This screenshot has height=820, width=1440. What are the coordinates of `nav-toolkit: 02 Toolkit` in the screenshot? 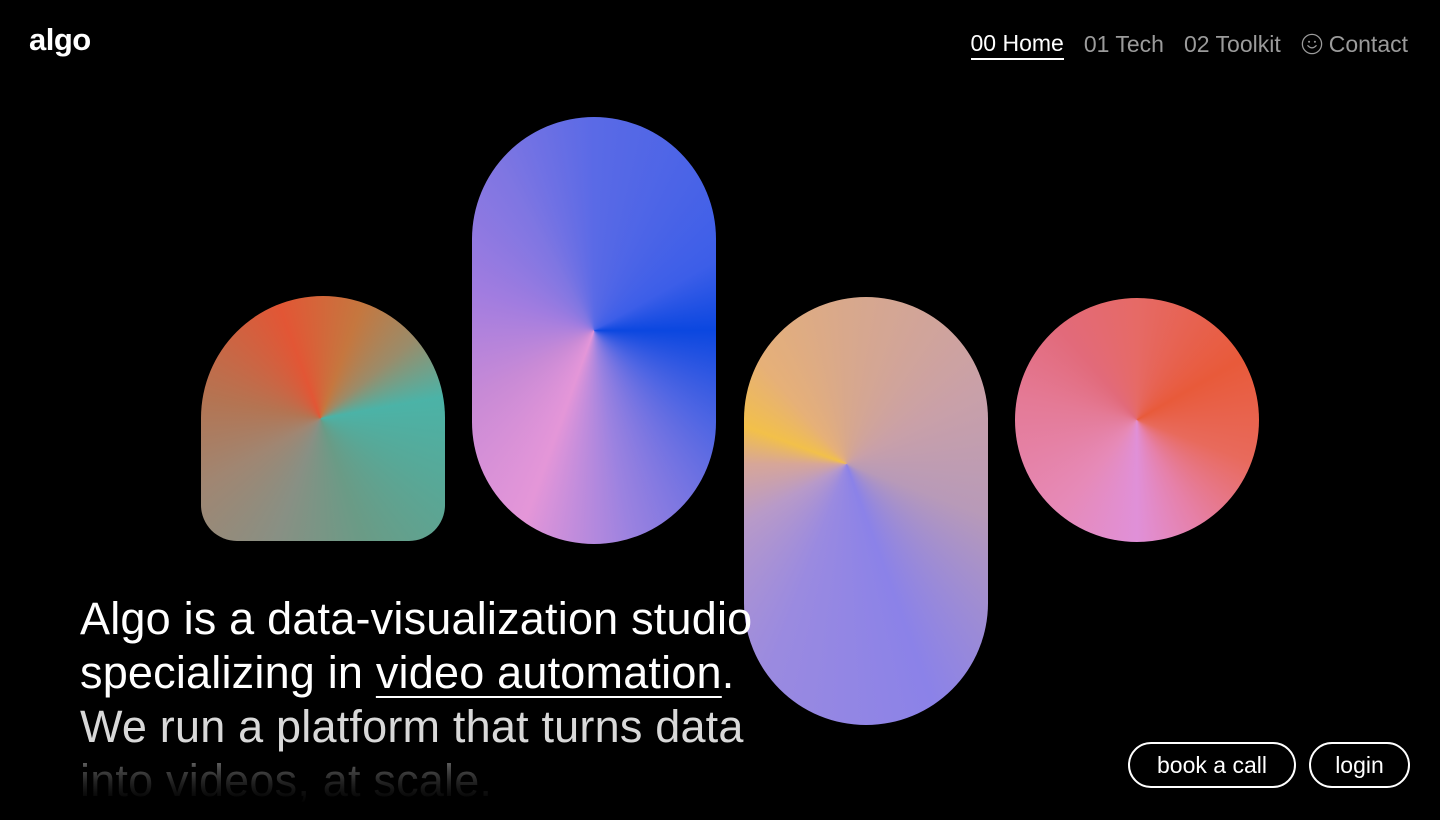 It's located at (1232, 45).